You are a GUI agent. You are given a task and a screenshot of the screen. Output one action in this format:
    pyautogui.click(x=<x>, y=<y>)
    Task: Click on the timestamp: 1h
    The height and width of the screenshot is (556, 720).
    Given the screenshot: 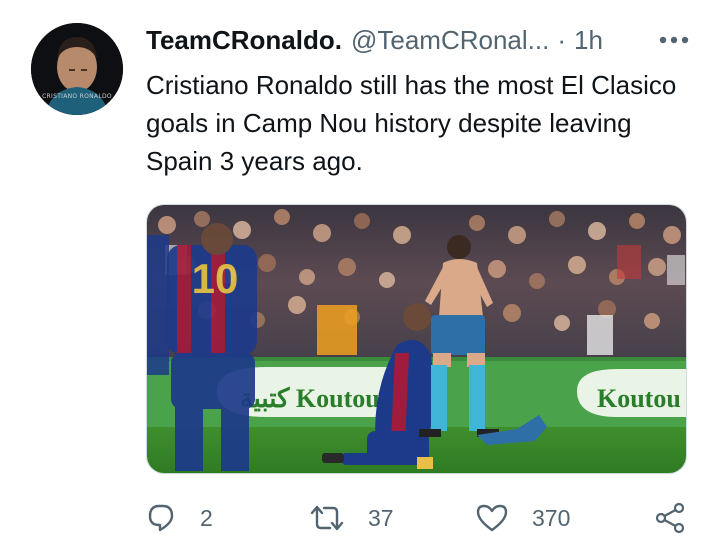 What is the action you would take?
    pyautogui.click(x=588, y=40)
    